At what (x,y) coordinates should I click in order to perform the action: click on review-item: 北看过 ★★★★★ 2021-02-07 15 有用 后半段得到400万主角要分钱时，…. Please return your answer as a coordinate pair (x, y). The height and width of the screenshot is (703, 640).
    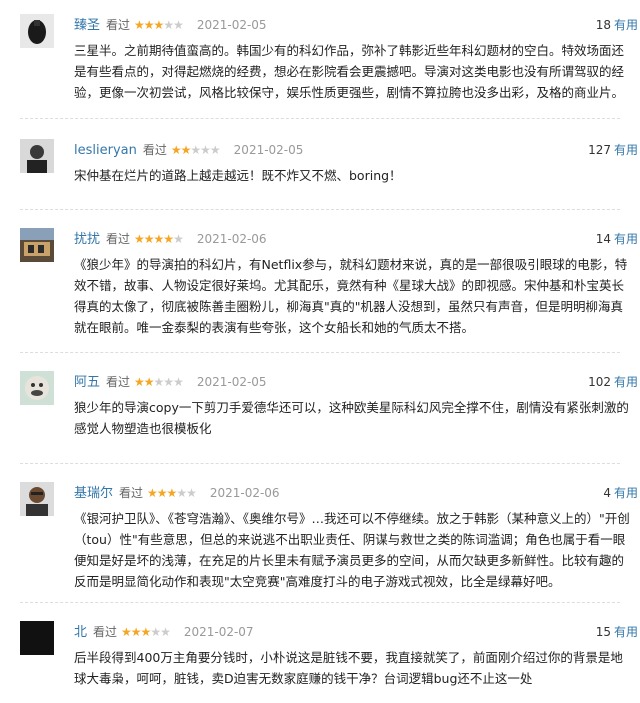
    Looking at the image, I should click on (329, 653).